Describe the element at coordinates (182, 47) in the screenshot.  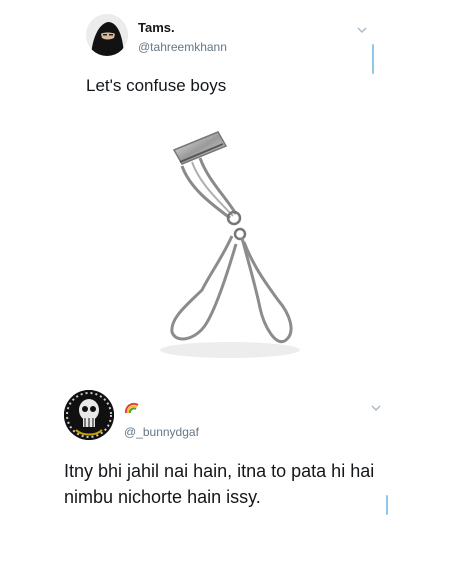
I see `handle: @tahreemkhann` at that location.